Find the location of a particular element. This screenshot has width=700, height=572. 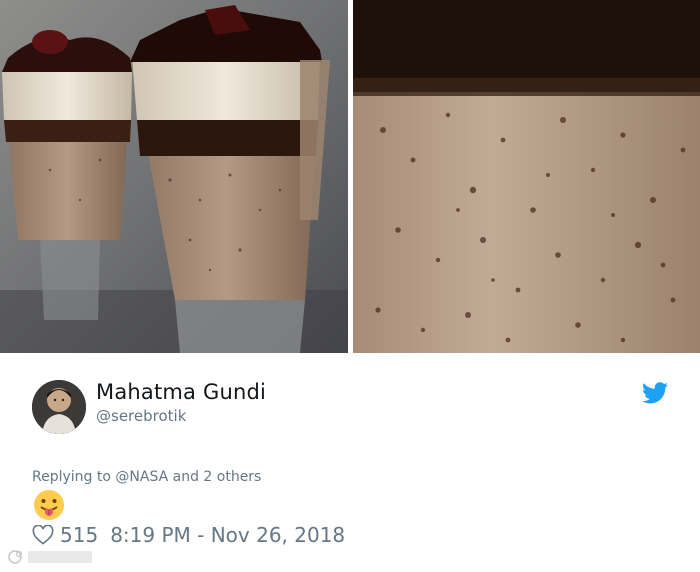

reply-context: Replying to @NASA and 2 others is located at coordinates (146, 477).